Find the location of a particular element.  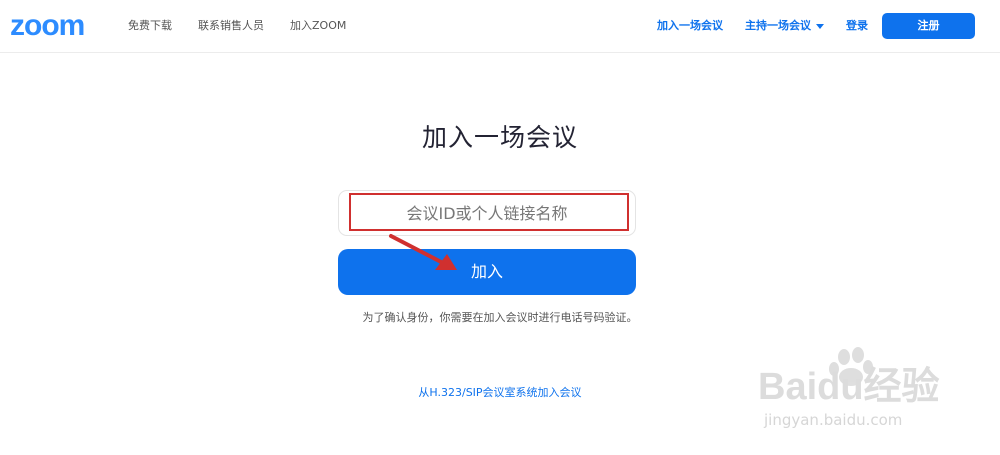

watermark-subtext: jingyan.baidu.com is located at coordinates (832, 420).